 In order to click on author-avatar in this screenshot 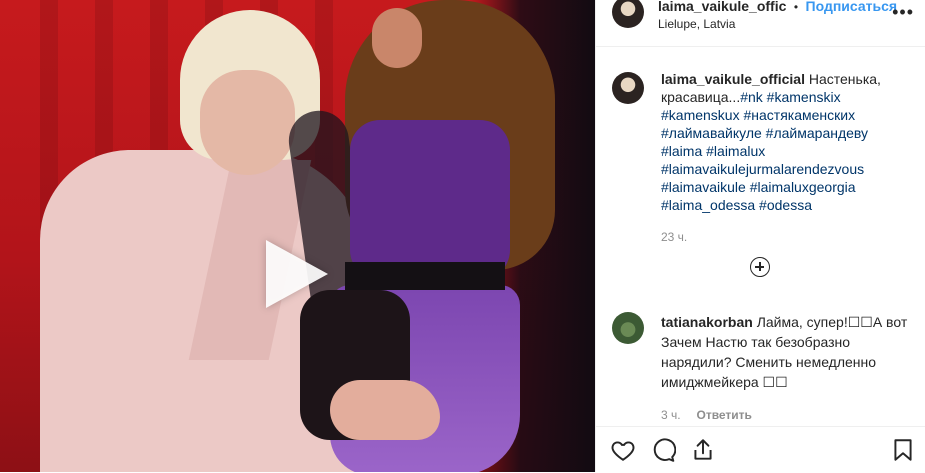, I will do `click(628, 14)`.